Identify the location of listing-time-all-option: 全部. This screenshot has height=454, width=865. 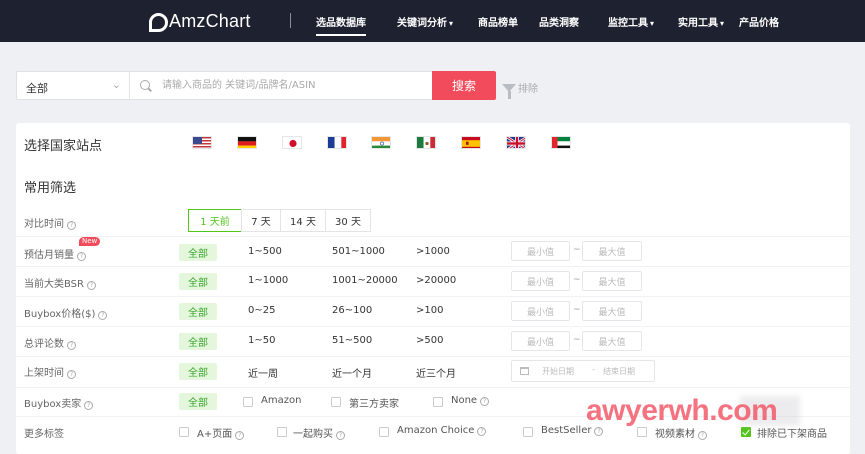
(198, 371).